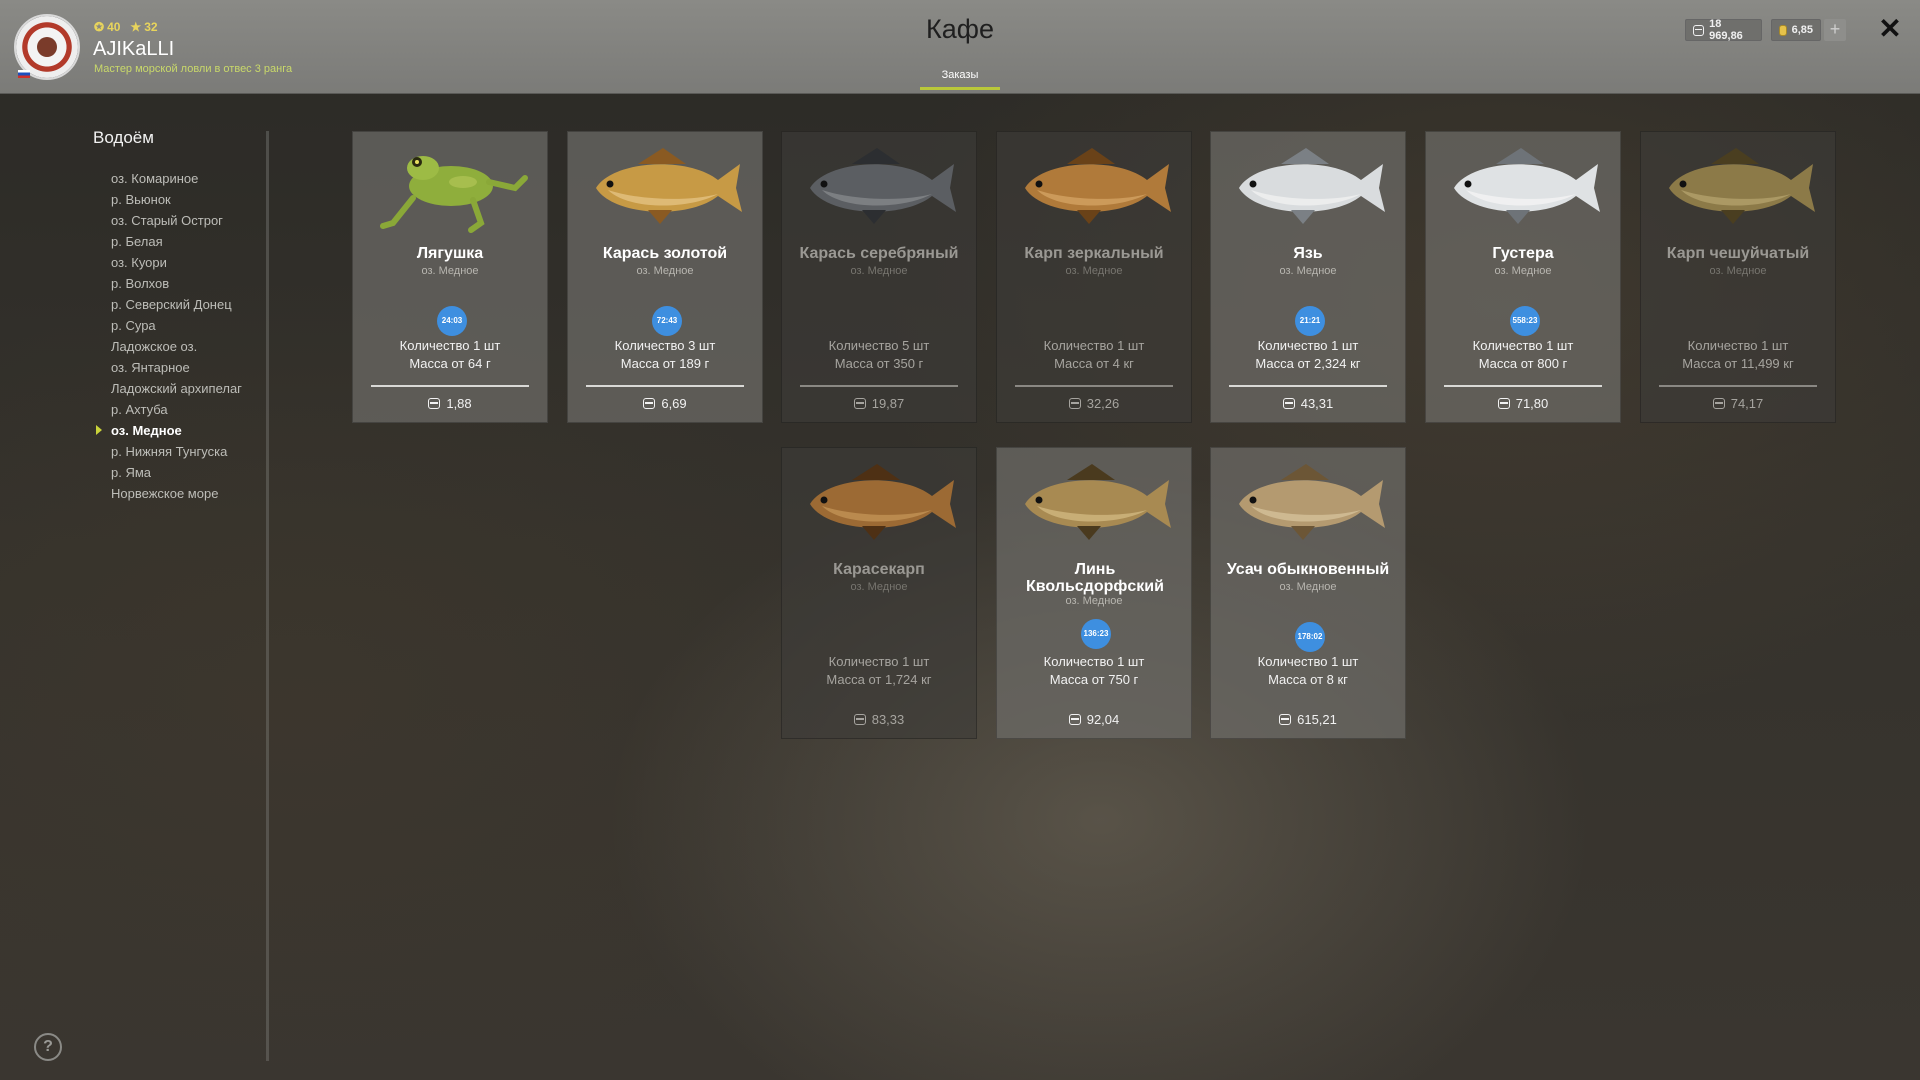  I want to click on waterbody-item: р. Яма, so click(176, 474).